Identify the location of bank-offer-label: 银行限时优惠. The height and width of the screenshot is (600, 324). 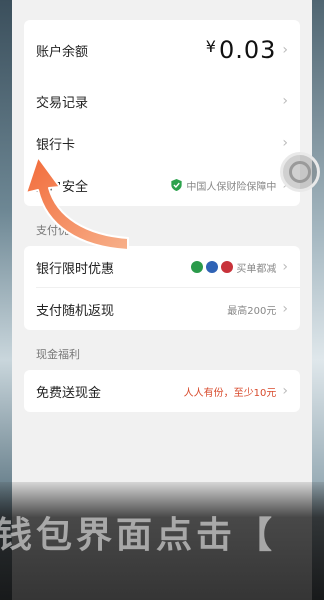
(75, 269).